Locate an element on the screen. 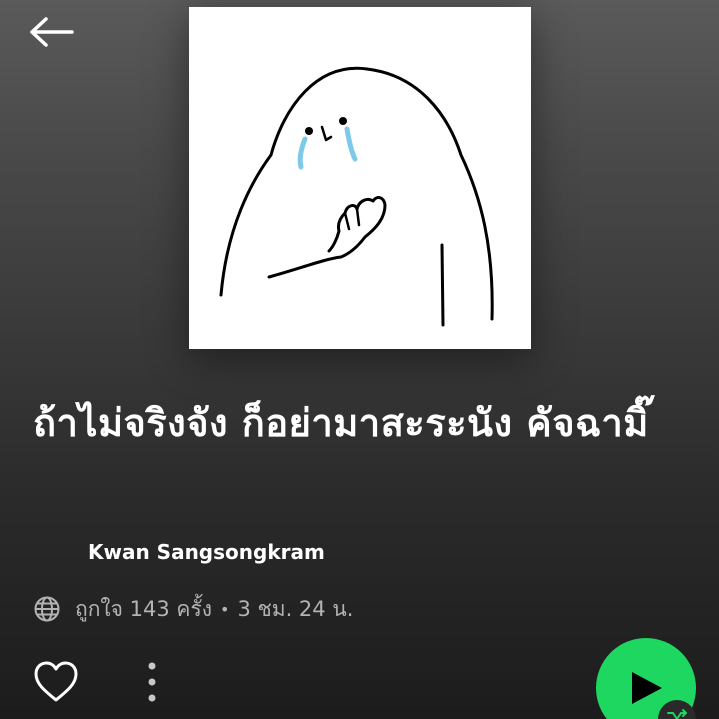 This screenshot has width=719, height=719. shuffle-icon is located at coordinates (677, 714).